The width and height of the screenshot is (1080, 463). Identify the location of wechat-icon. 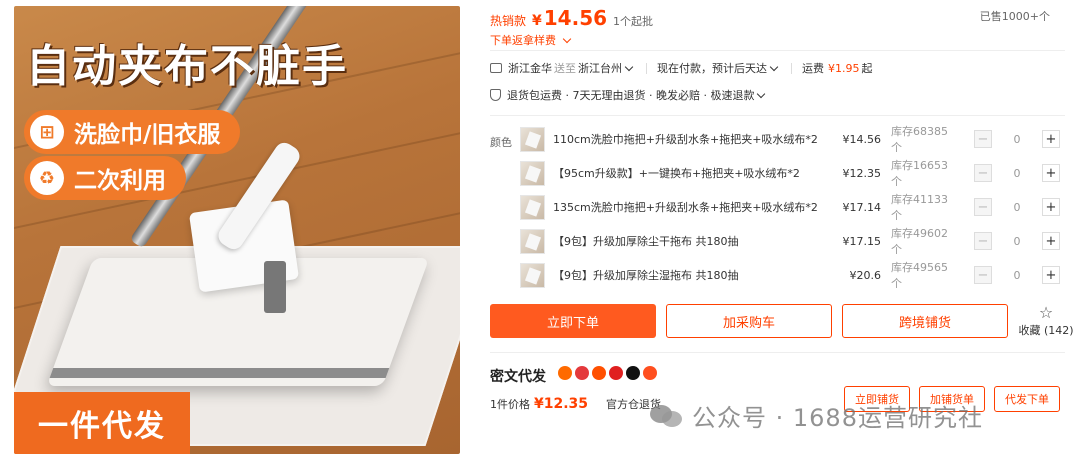
(667, 416).